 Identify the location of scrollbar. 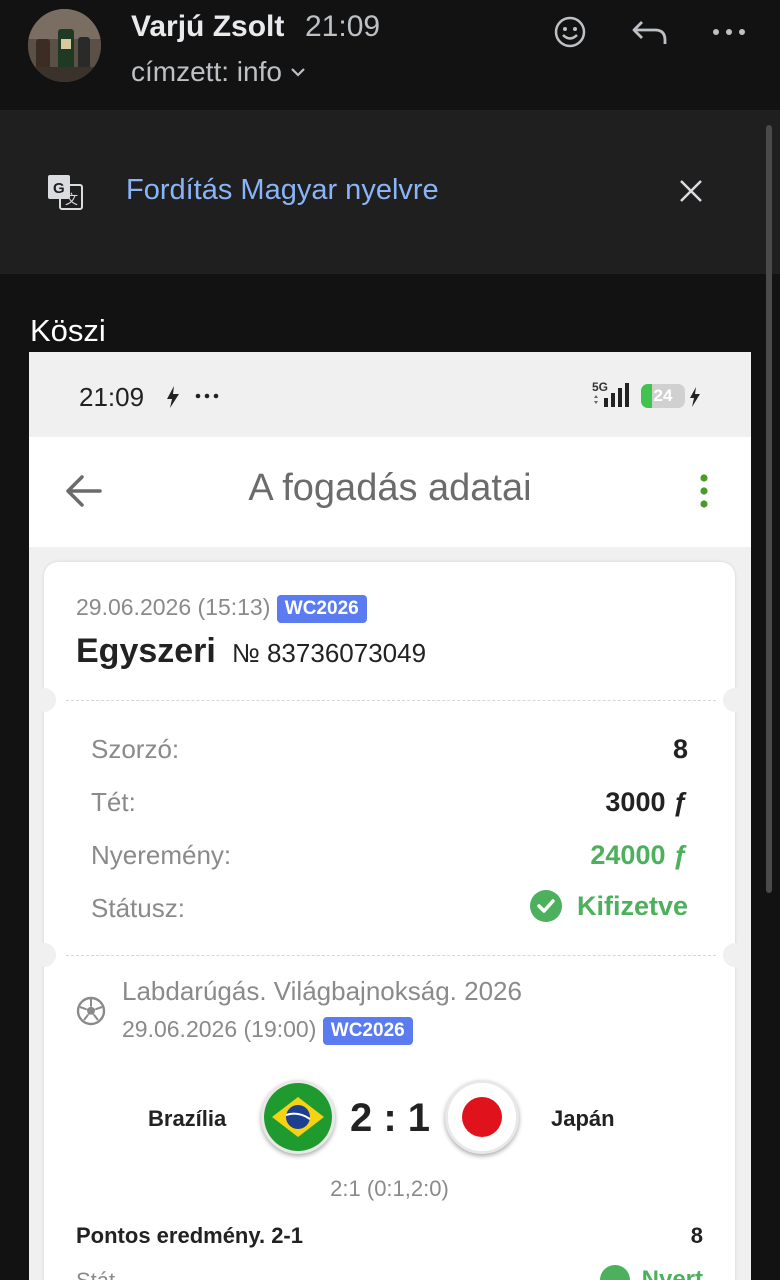
(769, 509).